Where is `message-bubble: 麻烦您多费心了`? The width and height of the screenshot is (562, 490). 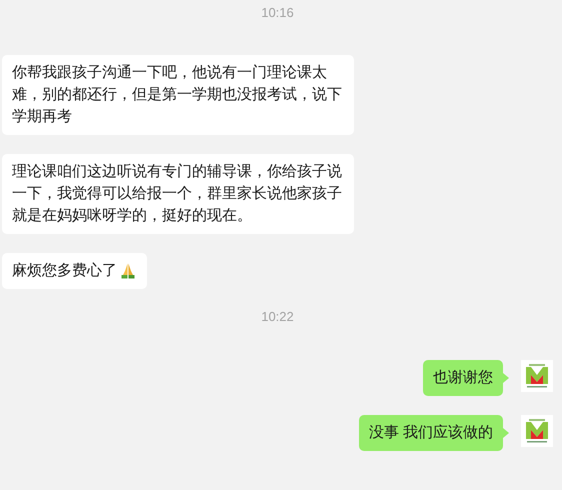
message-bubble: 麻烦您多费心了 is located at coordinates (74, 271).